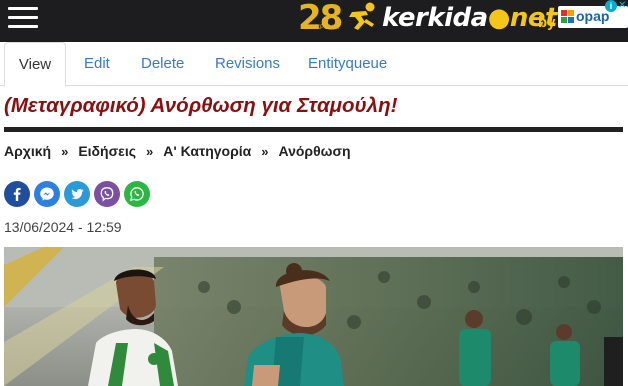 This screenshot has height=386, width=628. What do you see at coordinates (24, 18) in the screenshot?
I see `menu-icon` at bounding box center [24, 18].